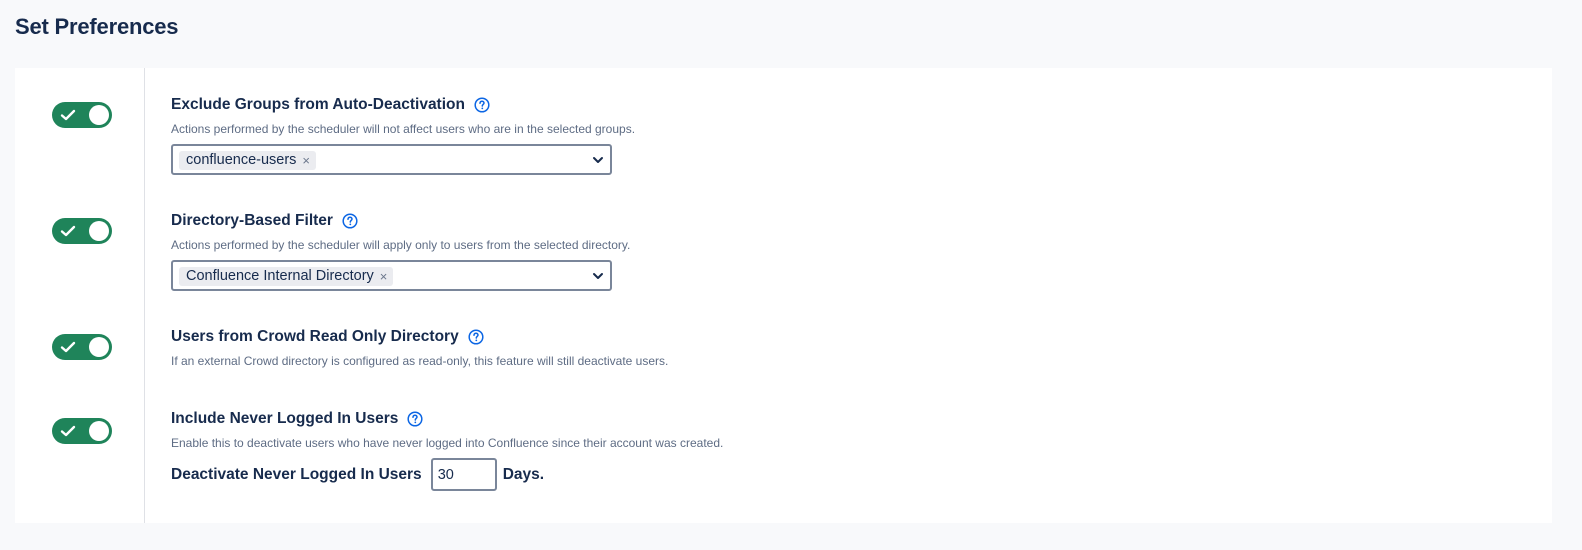 The width and height of the screenshot is (1582, 550). Describe the element at coordinates (82, 231) in the screenshot. I see `directory-filter-toggle` at that location.